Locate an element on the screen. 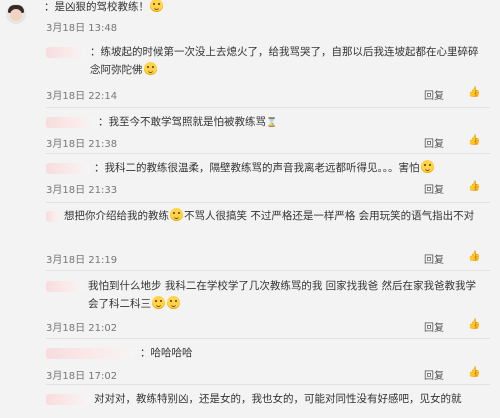 This screenshot has width=500, height=418. scared-emoji-icon is located at coordinates (427, 166).